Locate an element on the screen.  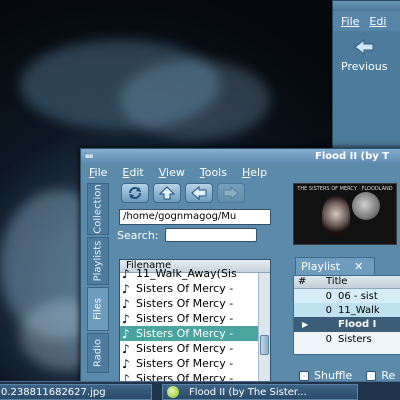
search-row: Search: is located at coordinates (194, 235).